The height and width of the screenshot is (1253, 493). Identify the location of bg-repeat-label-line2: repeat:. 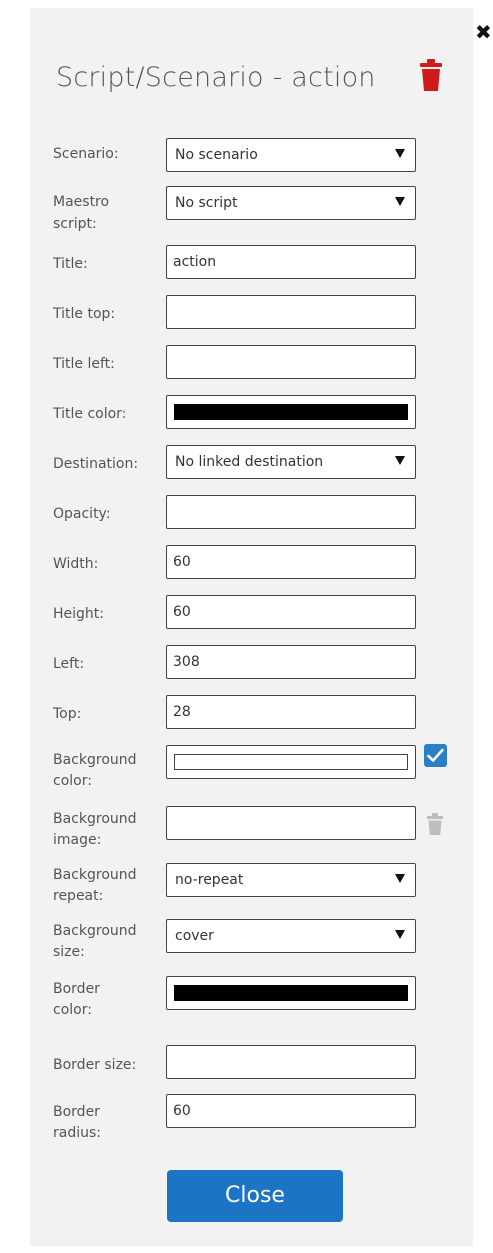
(78, 896).